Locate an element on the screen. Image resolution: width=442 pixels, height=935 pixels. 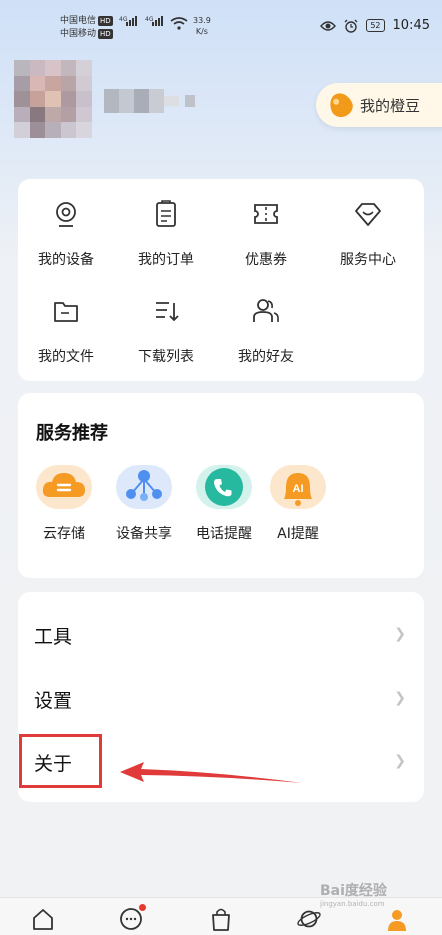
cloud-storage-button: 云存储 is located at coordinates (64, 504).